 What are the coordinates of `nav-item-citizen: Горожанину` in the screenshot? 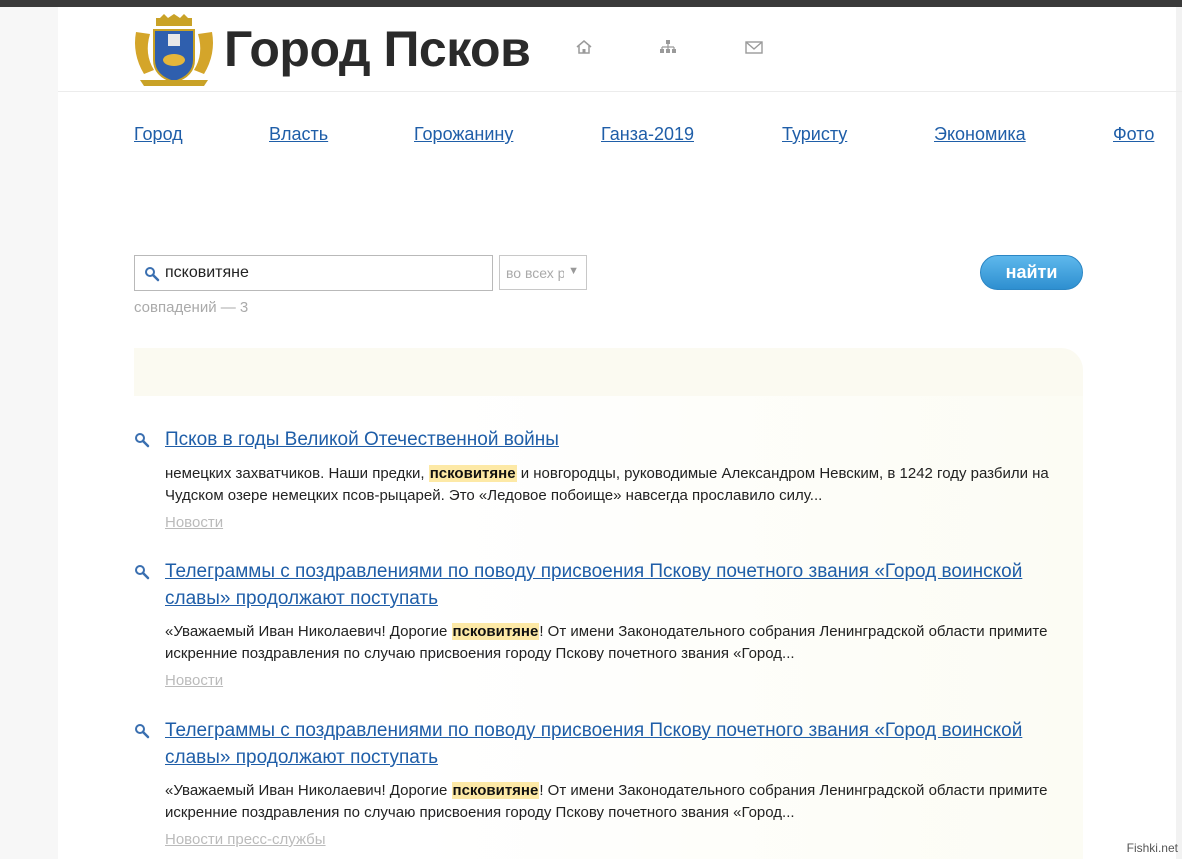 It's located at (463, 134).